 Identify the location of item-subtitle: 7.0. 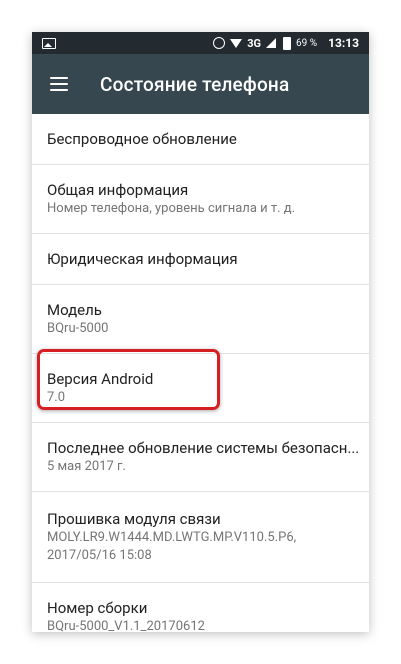
(56, 397).